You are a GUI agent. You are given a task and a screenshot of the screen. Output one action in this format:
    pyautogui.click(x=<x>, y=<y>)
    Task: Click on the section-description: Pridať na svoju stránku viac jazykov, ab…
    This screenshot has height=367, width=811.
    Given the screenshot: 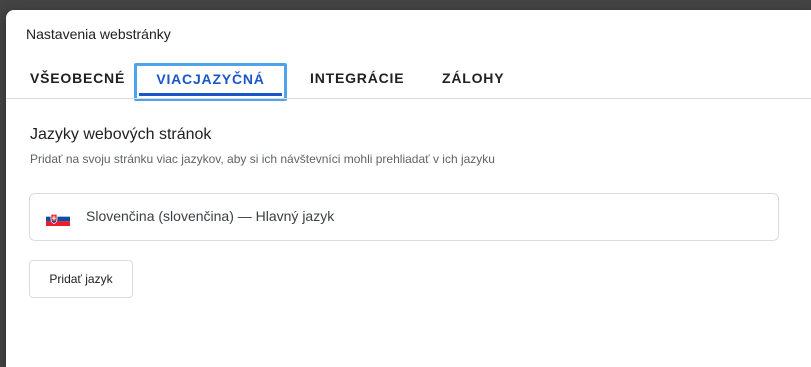 What is the action you would take?
    pyautogui.click(x=262, y=159)
    